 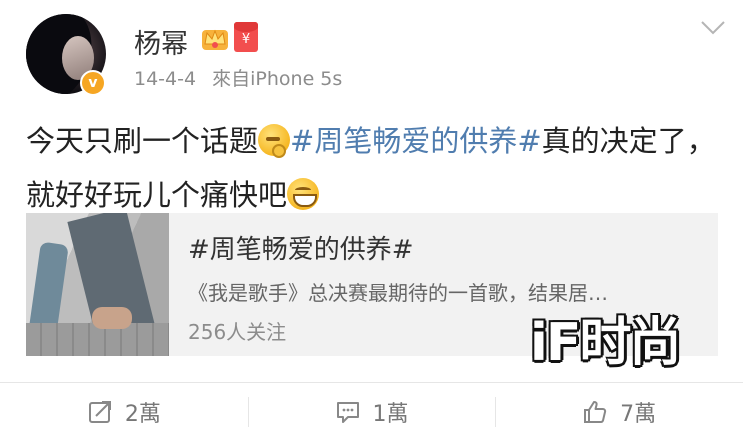 I want to click on chevron-down-icon, so click(x=713, y=28).